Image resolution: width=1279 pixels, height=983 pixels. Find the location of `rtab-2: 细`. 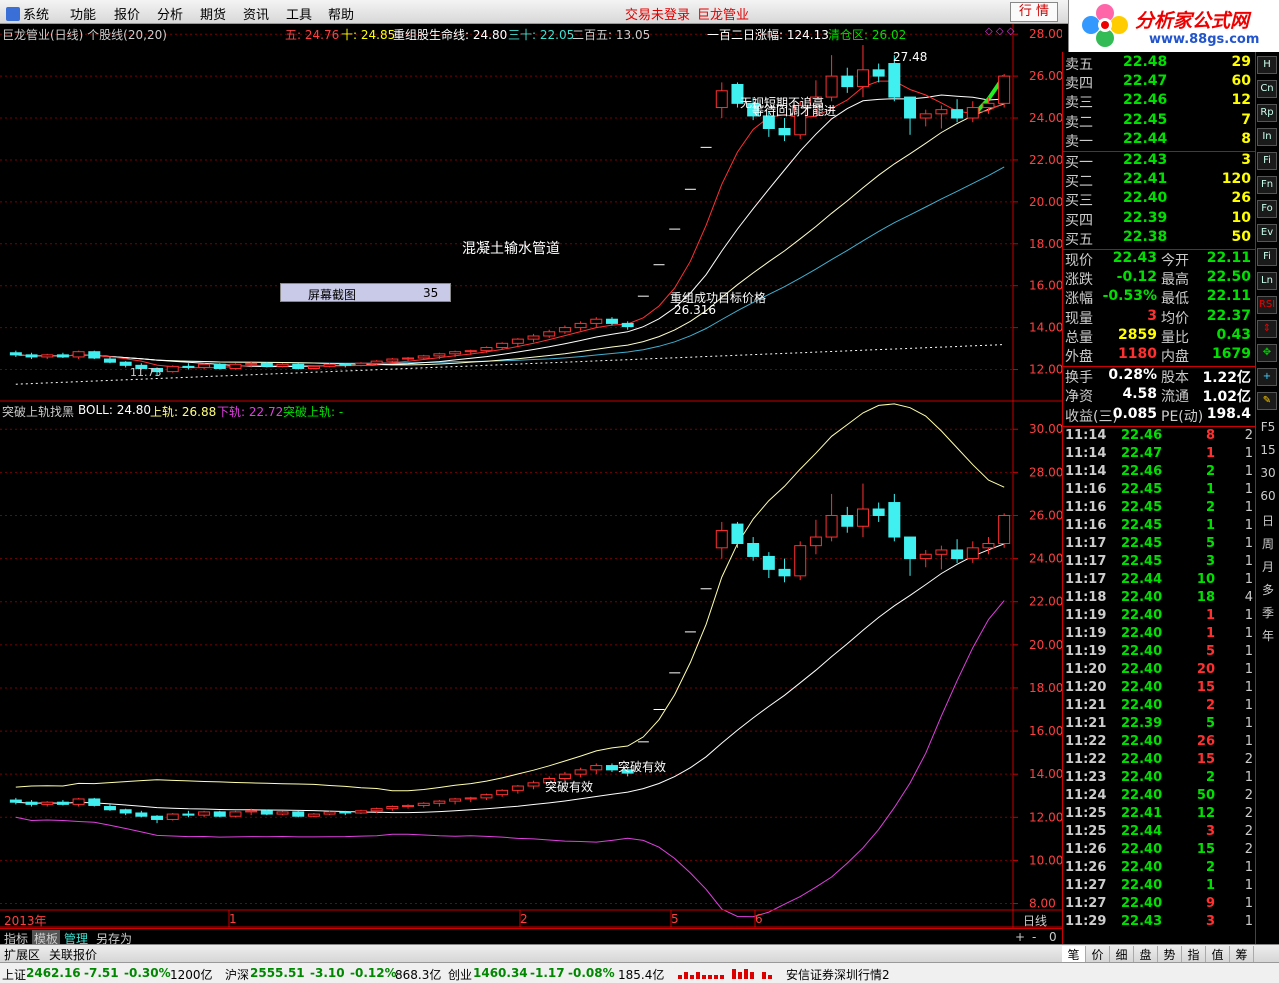

rtab-2: 细 is located at coordinates (1122, 954).